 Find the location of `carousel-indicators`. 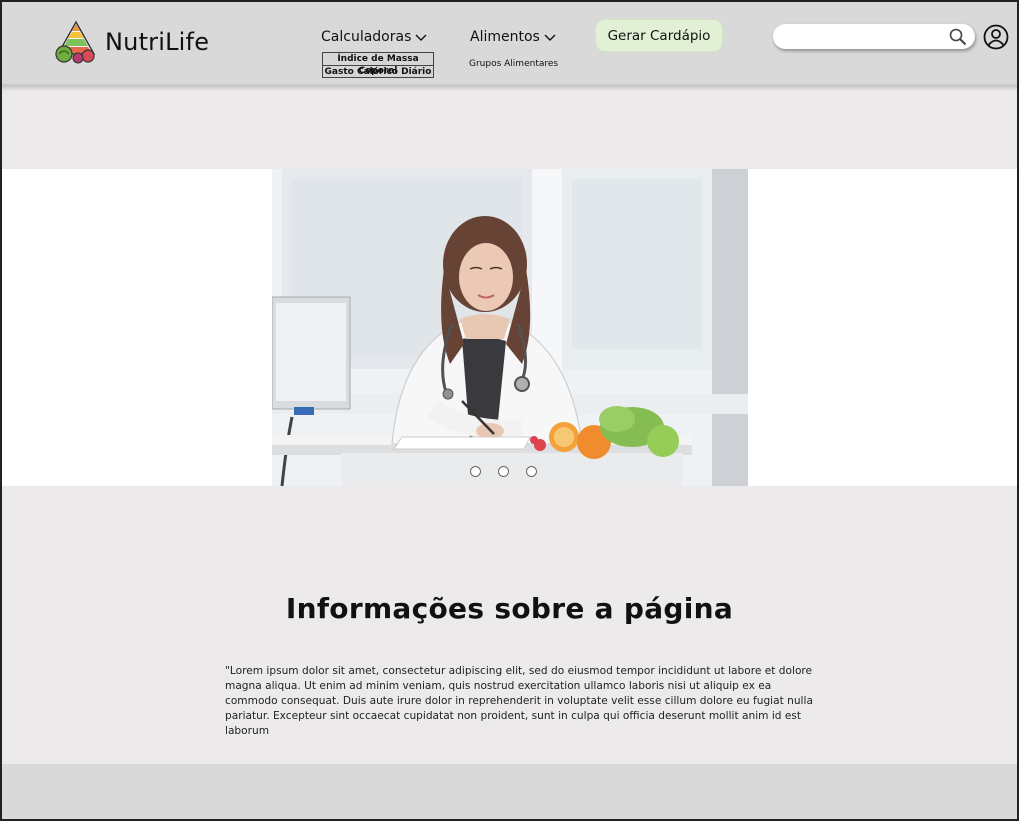

carousel-indicators is located at coordinates (503, 471).